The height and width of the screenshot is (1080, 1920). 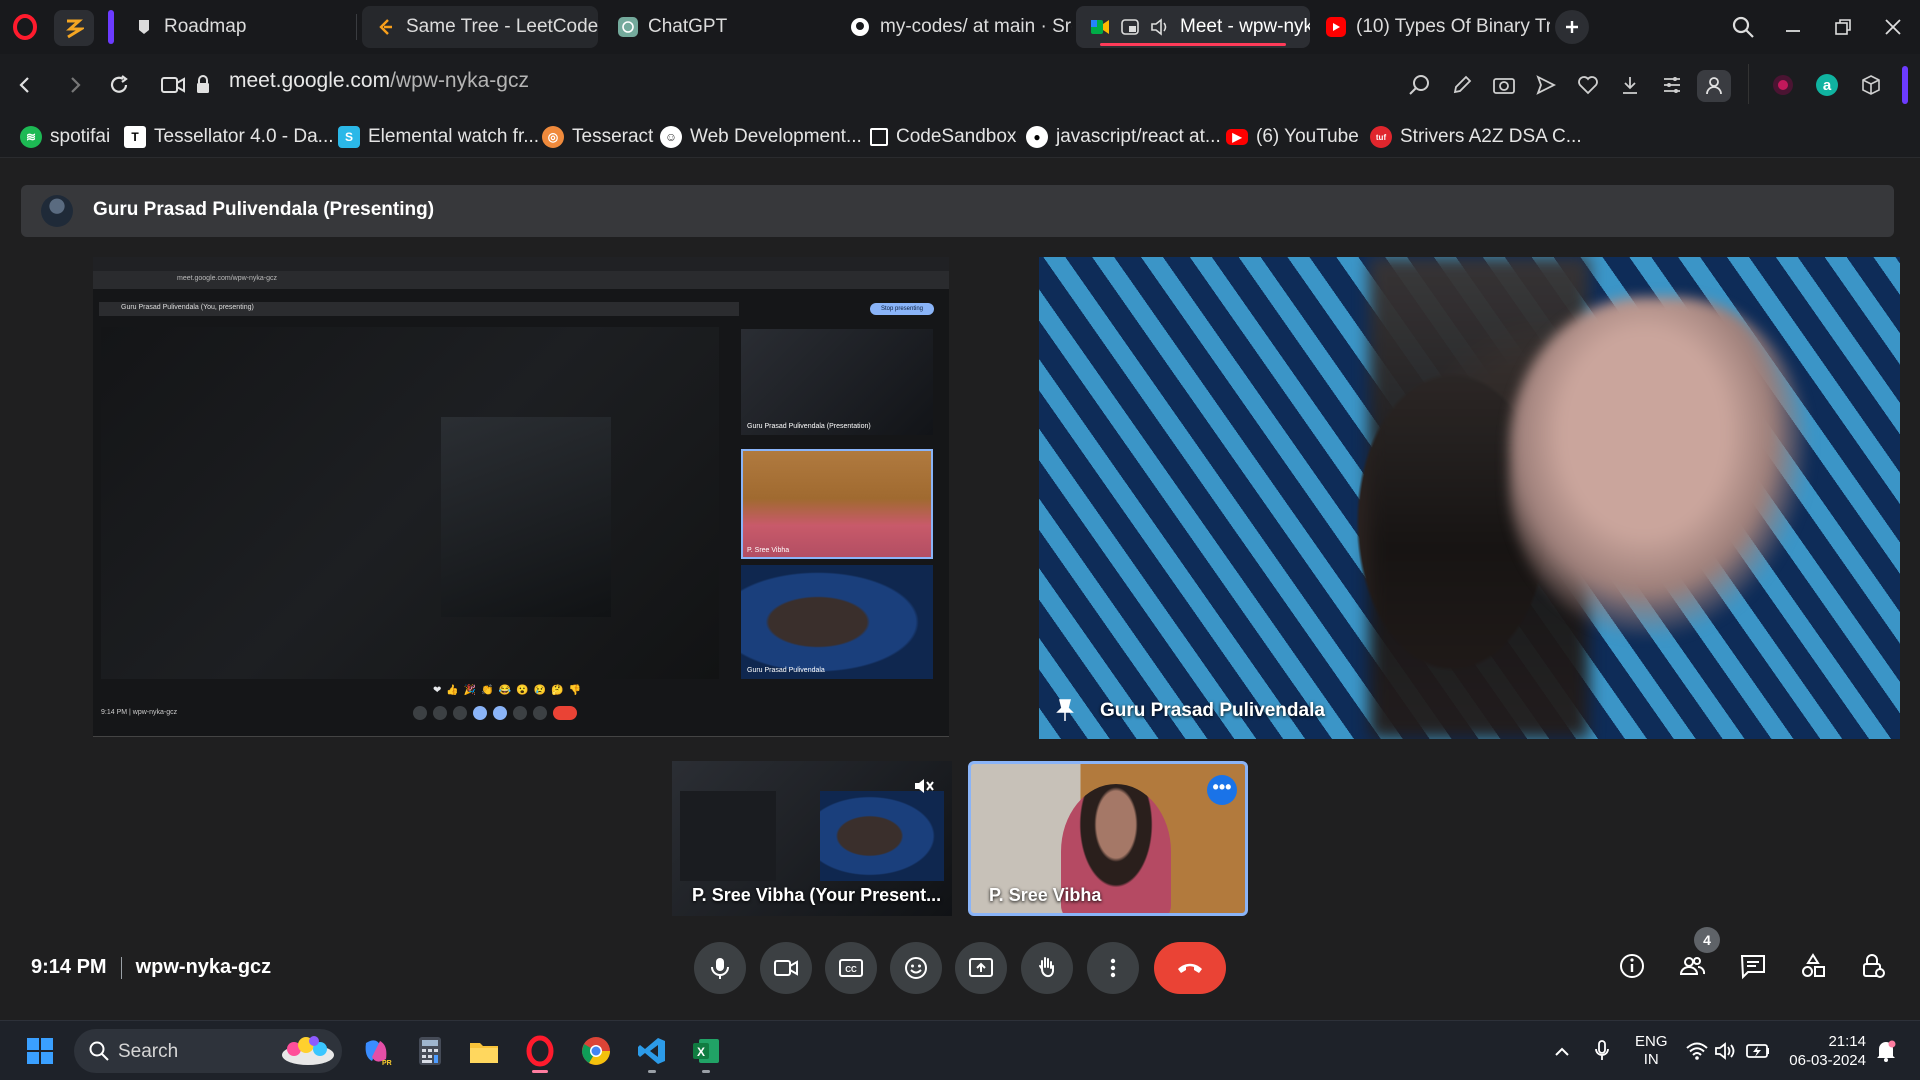 What do you see at coordinates (786, 968) in the screenshot?
I see `camera-button` at bounding box center [786, 968].